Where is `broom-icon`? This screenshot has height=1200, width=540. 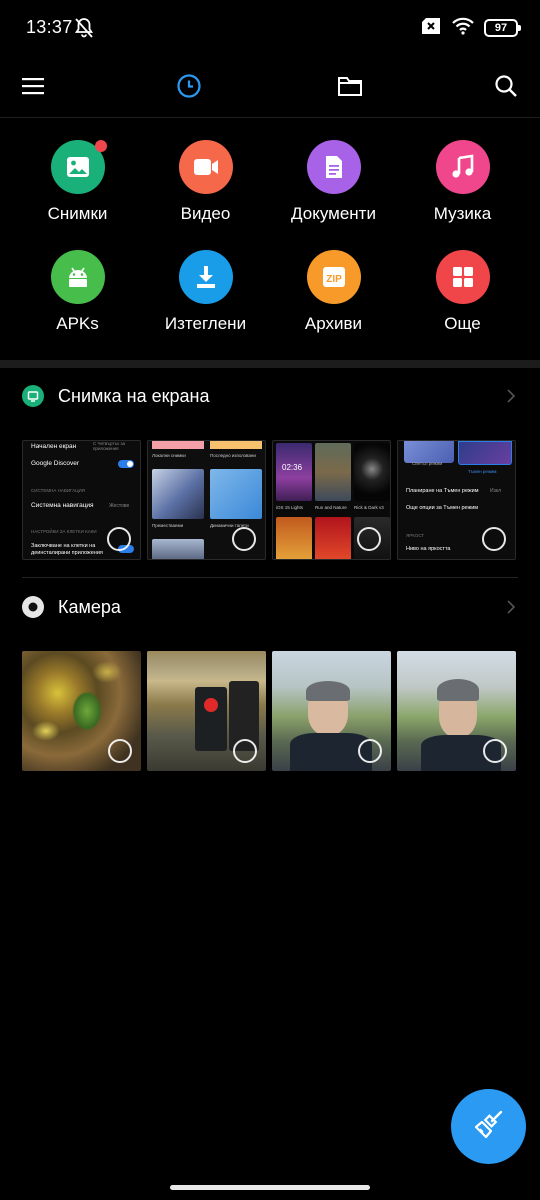 broom-icon is located at coordinates (489, 1126).